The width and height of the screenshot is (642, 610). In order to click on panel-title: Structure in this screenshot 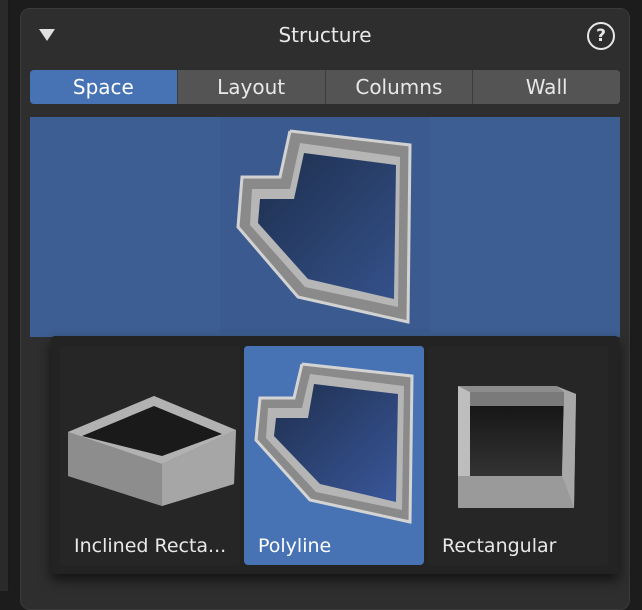, I will do `click(325, 35)`.